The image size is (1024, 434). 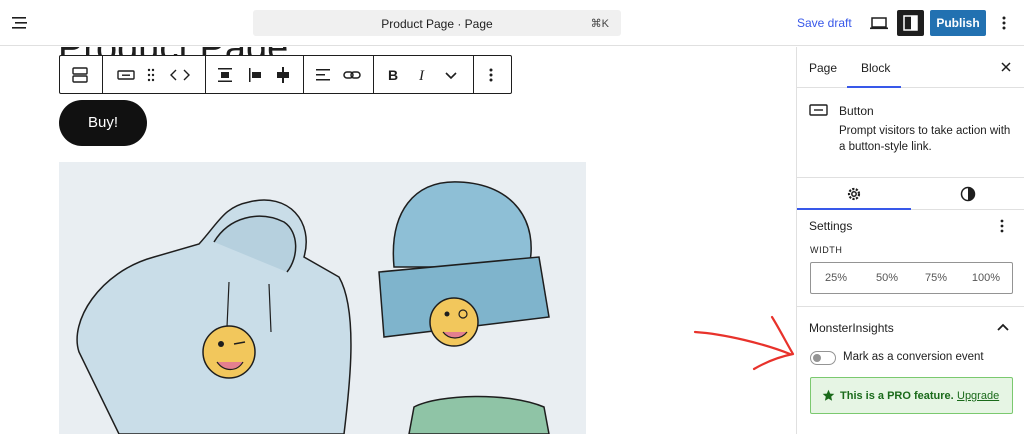 I want to click on width-option-75: 75%, so click(x=936, y=278).